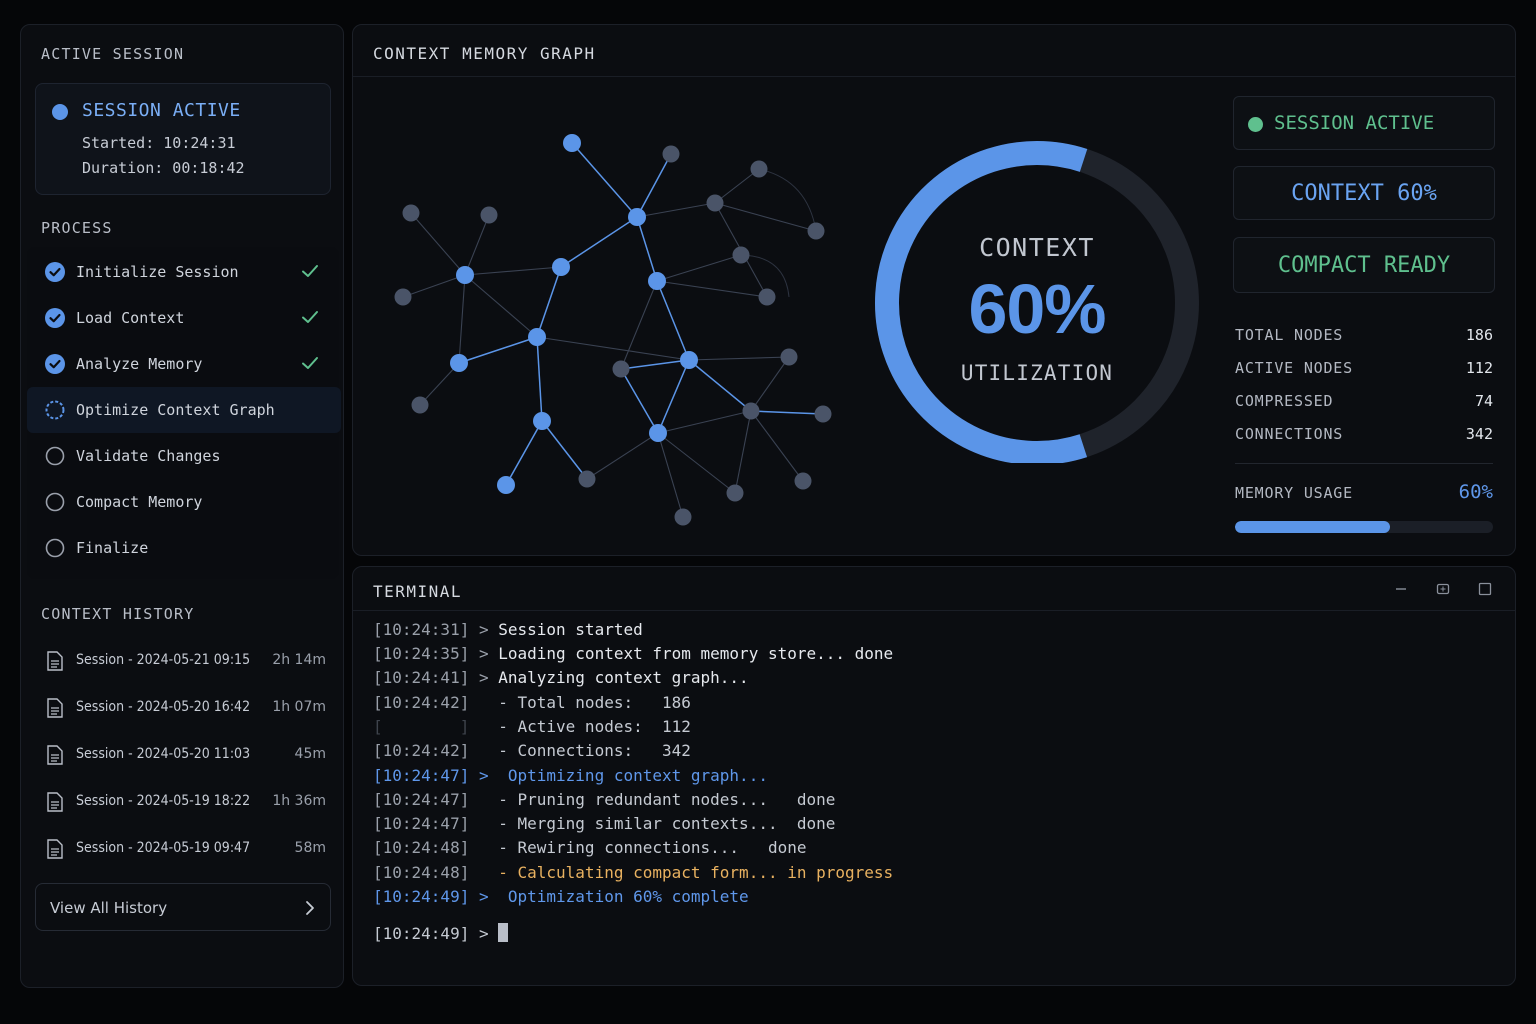  What do you see at coordinates (1284, 401) in the screenshot?
I see `stat-label: COMPRESSED` at bounding box center [1284, 401].